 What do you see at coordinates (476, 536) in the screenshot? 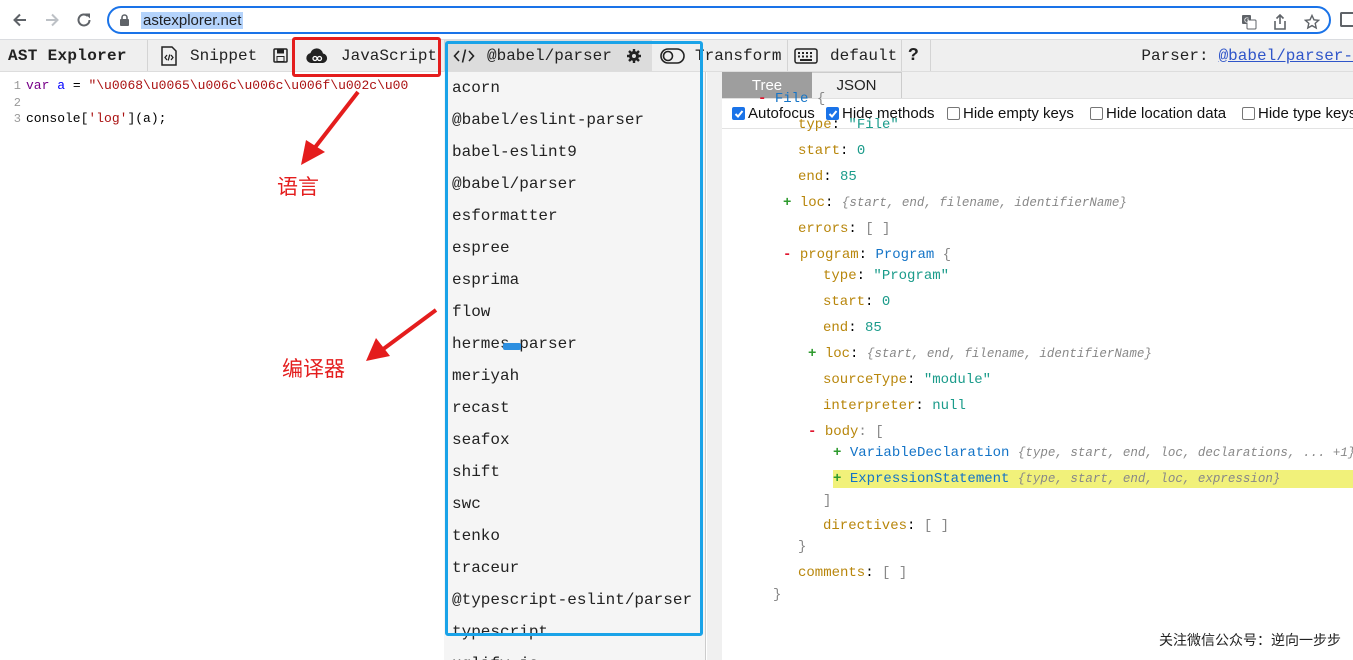
I see `parser-option: tenko` at bounding box center [476, 536].